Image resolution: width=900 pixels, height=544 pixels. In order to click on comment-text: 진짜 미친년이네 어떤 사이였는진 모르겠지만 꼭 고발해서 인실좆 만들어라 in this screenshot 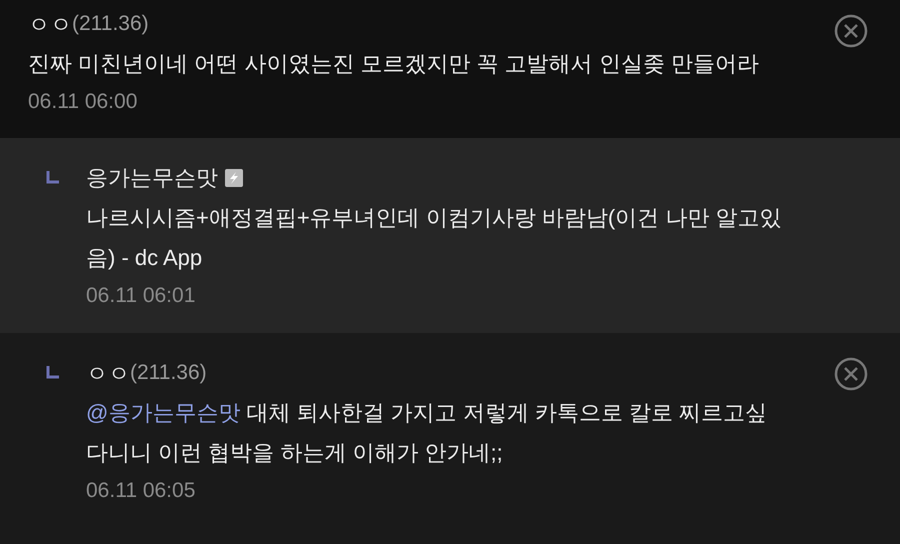, I will do `click(394, 64)`.